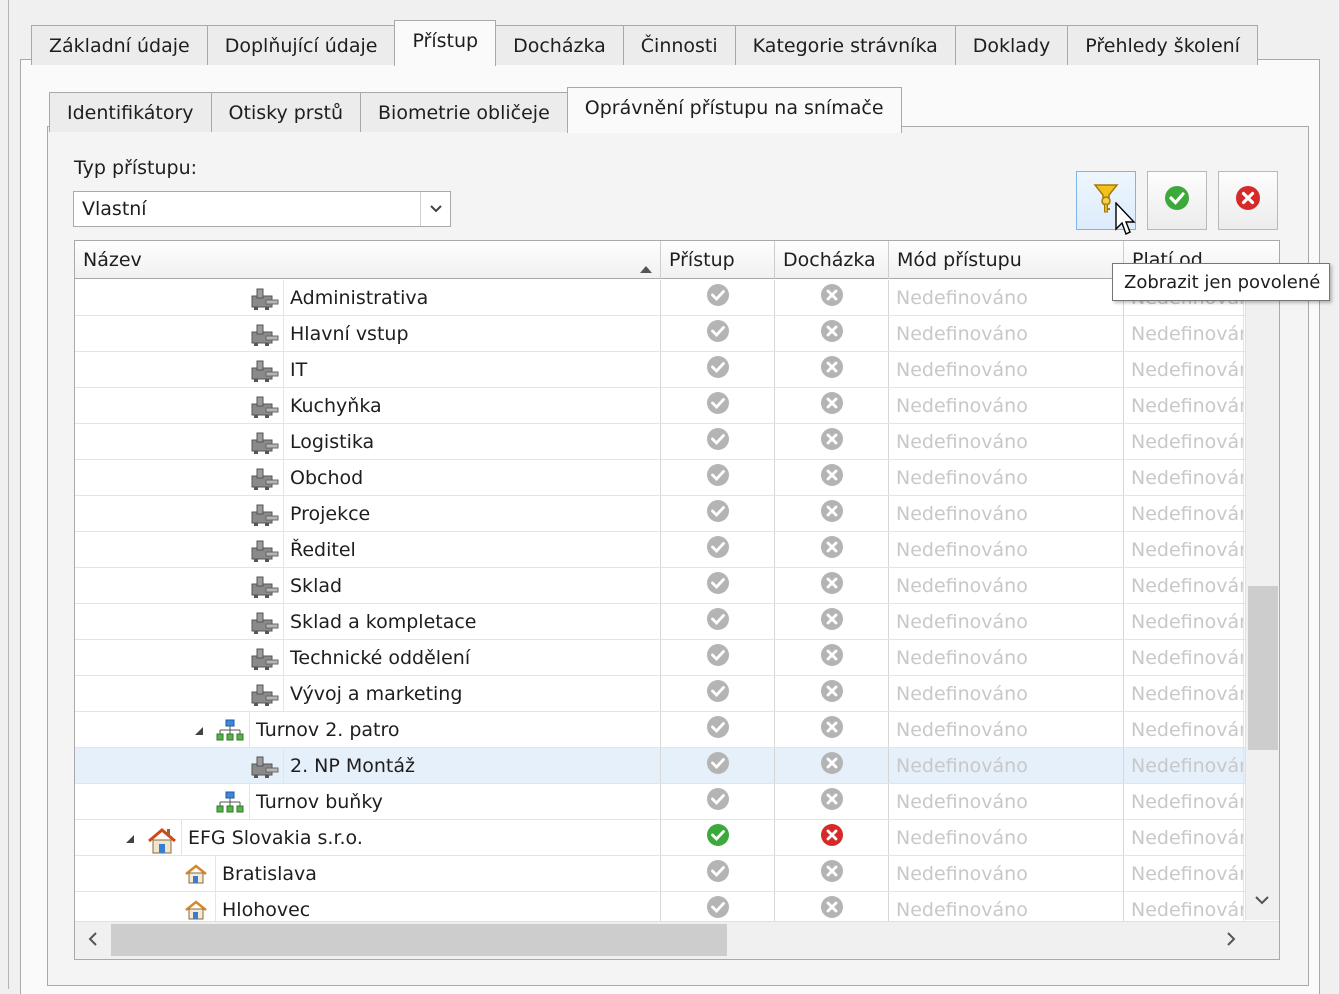 The height and width of the screenshot is (994, 1339). Describe the element at coordinates (559, 45) in the screenshot. I see `main-tab-3: Docházka` at that location.